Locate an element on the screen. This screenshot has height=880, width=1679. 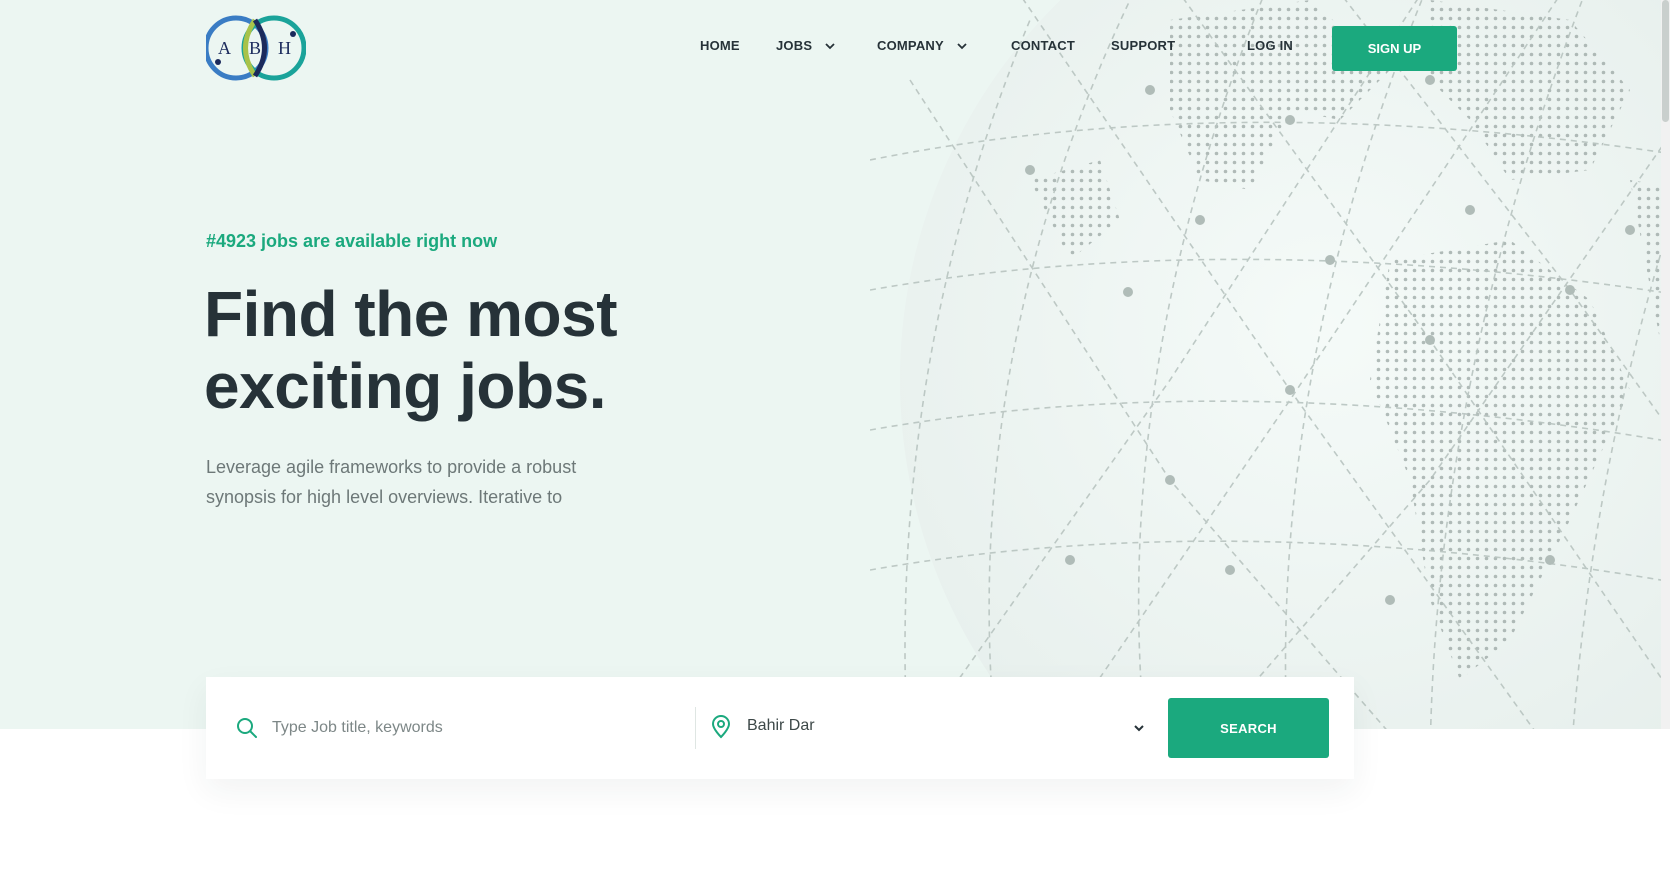
nav-home: HOME is located at coordinates (720, 45).